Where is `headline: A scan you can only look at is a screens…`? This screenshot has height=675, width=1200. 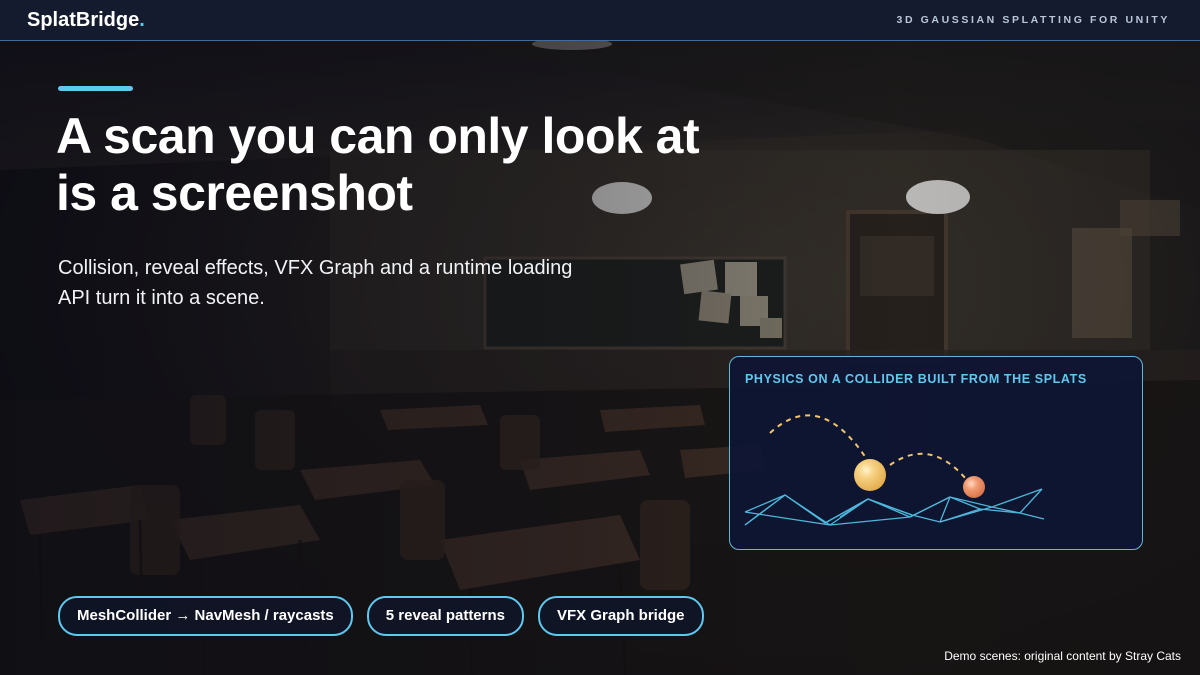
headline: A scan you can only look at is a screens… is located at coordinates (436, 165).